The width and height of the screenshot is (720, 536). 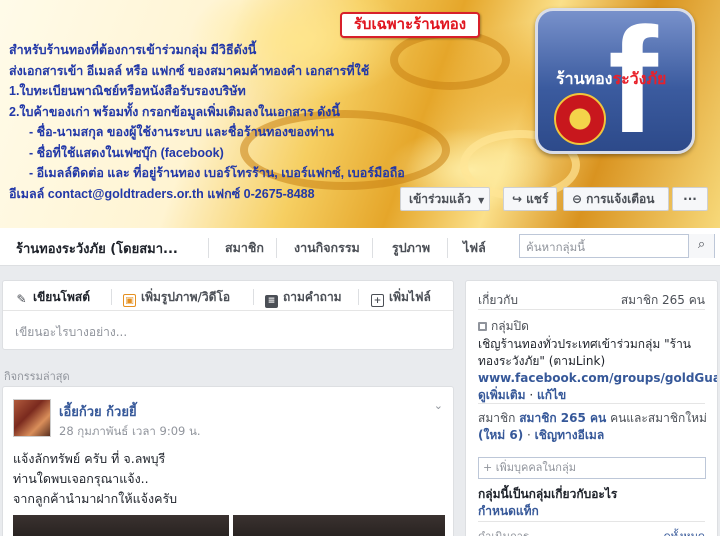 I want to click on joined-label: เข้าร่วมแล้ว, so click(x=440, y=199).